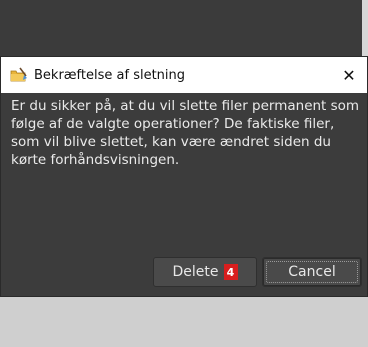 Image resolution: width=368 pixels, height=347 pixels. I want to click on dialog-title: Bekræftelse af sletning, so click(110, 75).